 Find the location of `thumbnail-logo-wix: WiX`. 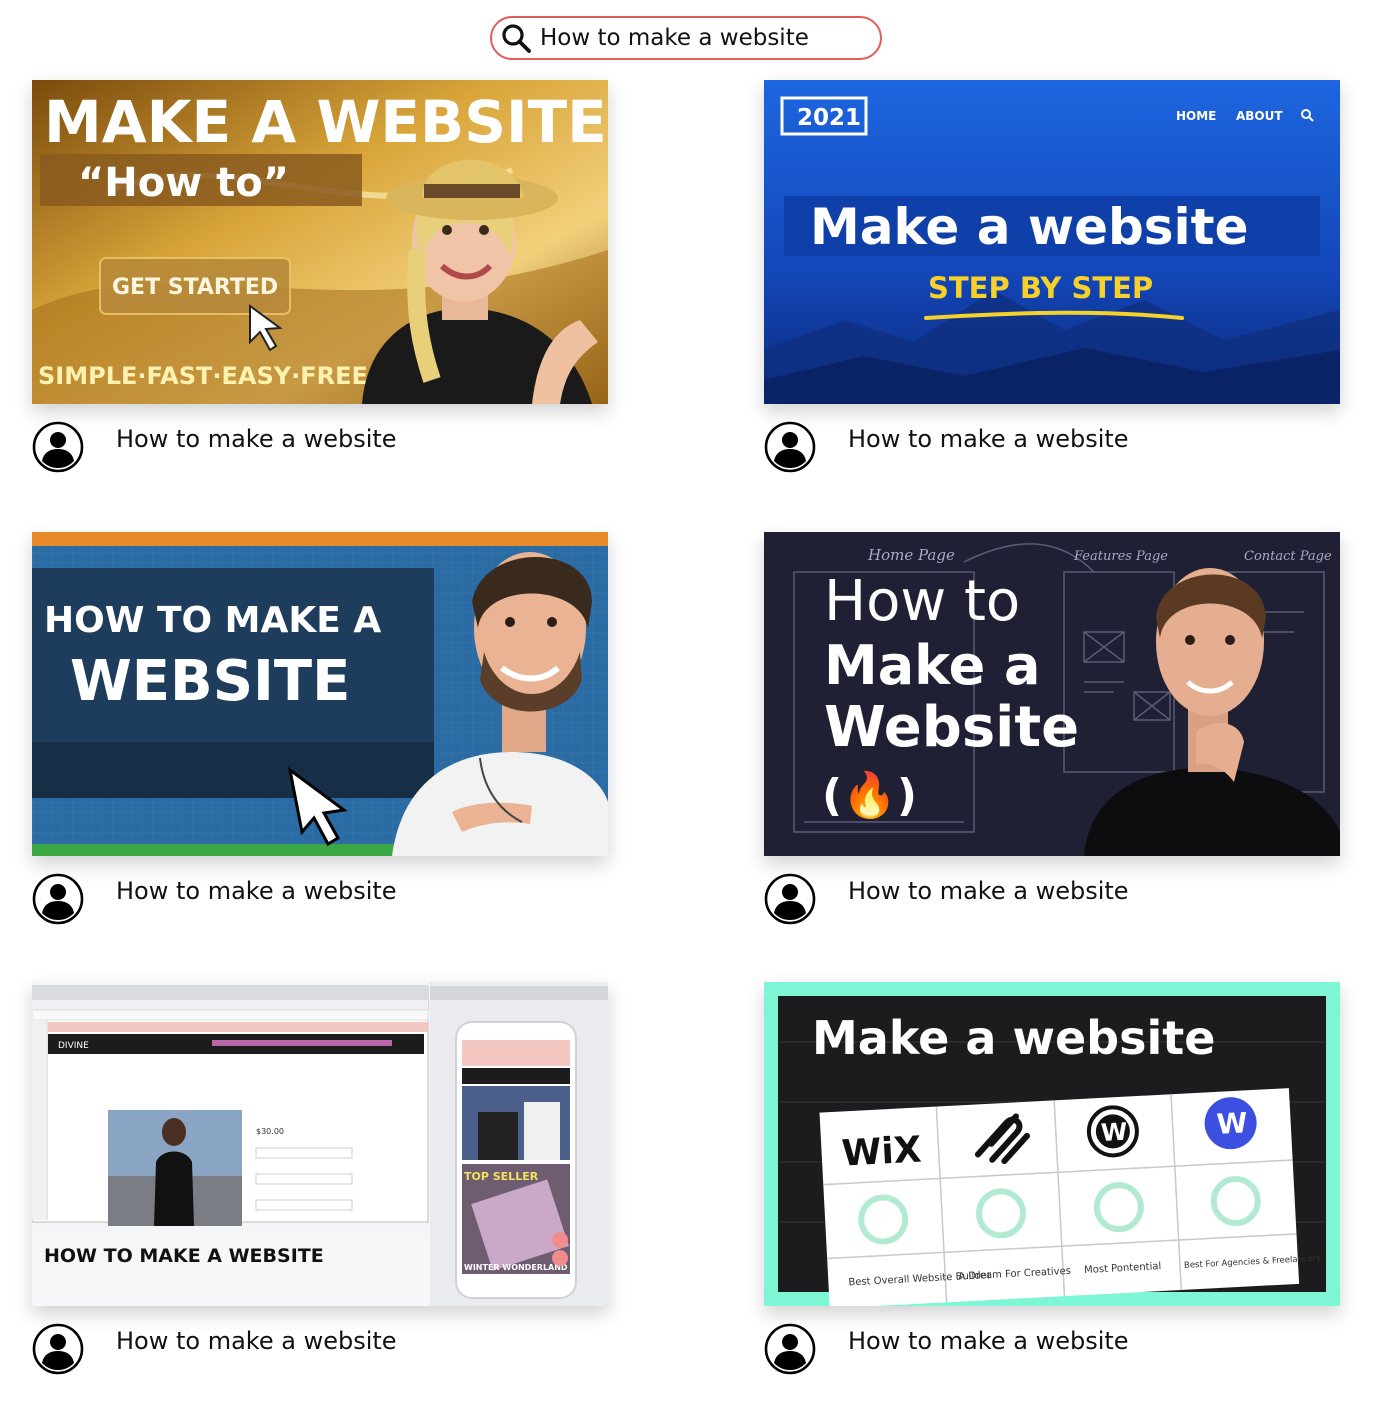

thumbnail-logo-wix: WiX is located at coordinates (882, 1151).